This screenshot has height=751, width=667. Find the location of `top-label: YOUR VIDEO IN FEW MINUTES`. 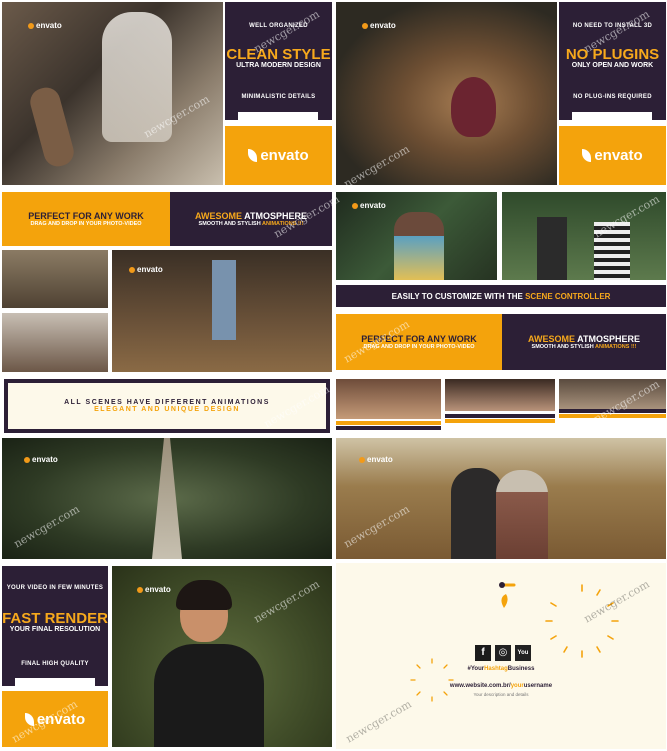

top-label: YOUR VIDEO IN FEW MINUTES is located at coordinates (55, 588).